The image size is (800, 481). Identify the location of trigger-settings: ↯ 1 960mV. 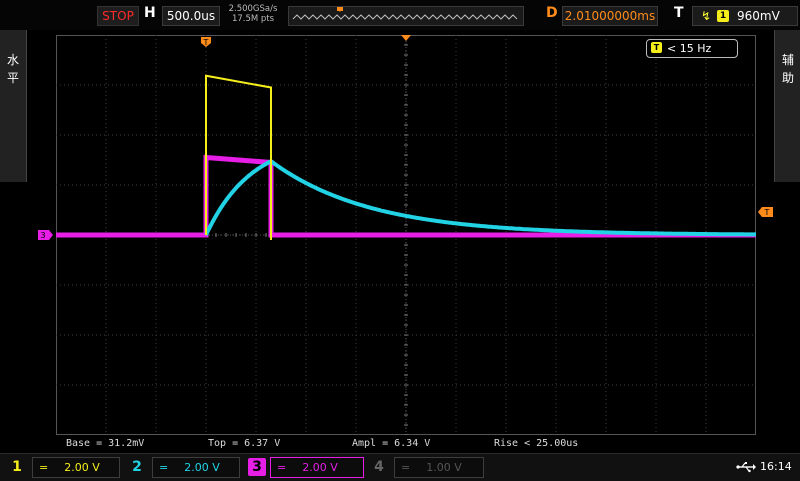
(745, 16).